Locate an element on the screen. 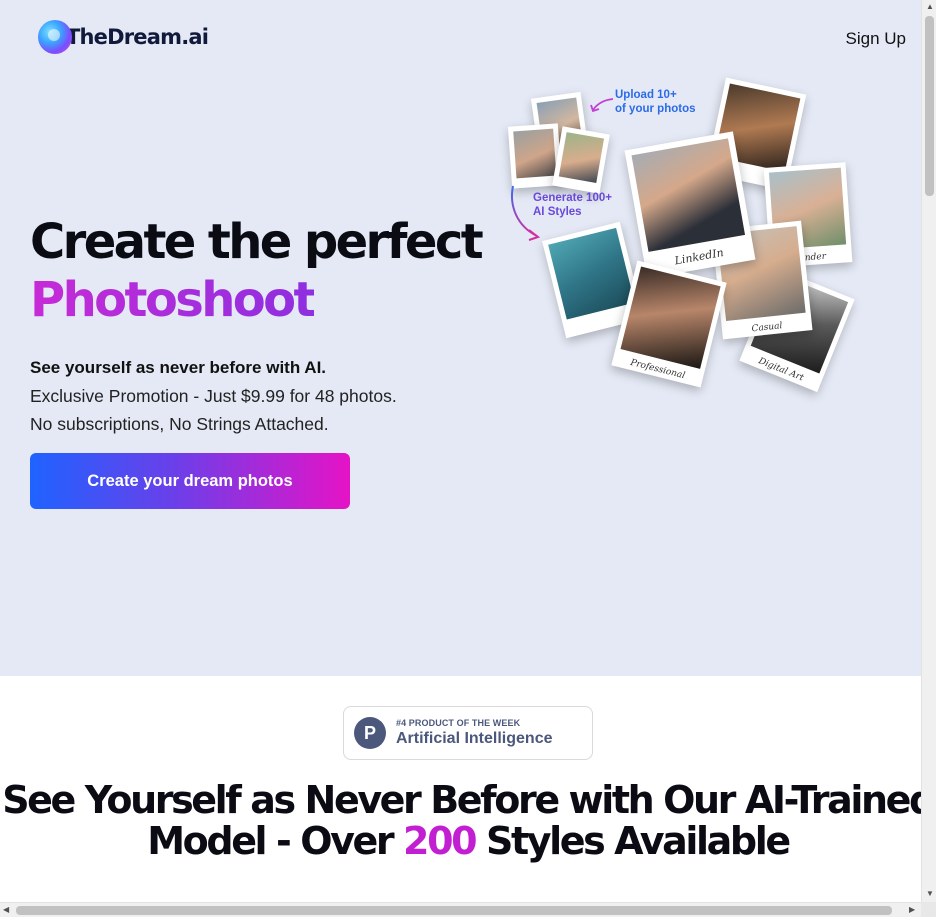 The height and width of the screenshot is (917, 936). logo-text: TheDream.ai is located at coordinates (137, 37).